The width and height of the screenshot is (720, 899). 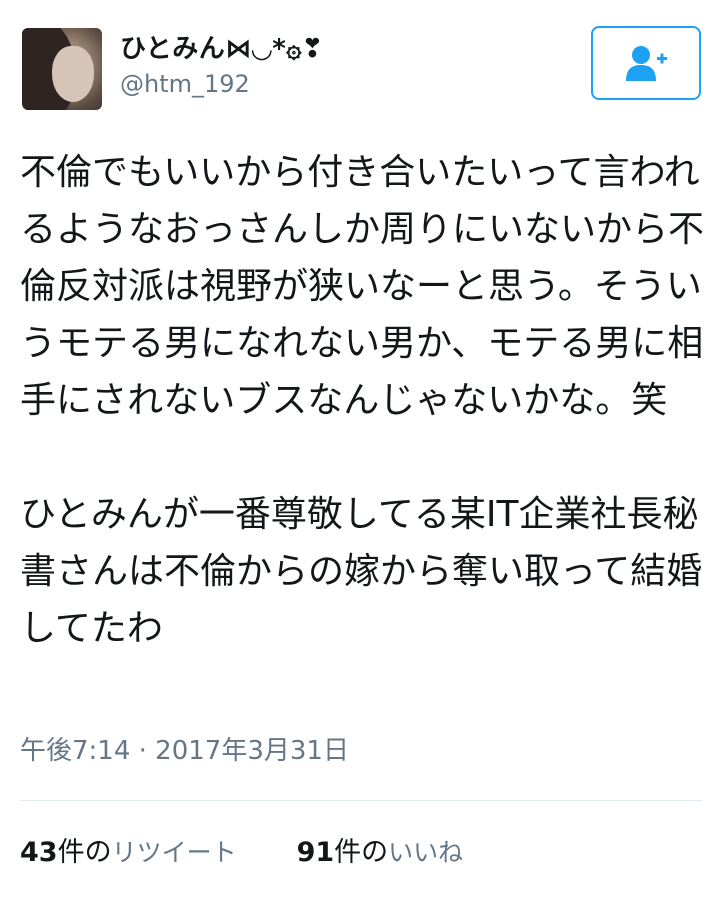 I want to click on tweet-header: ひとみん⋈◡*۞❣ @htm_192, so click(x=360, y=64).